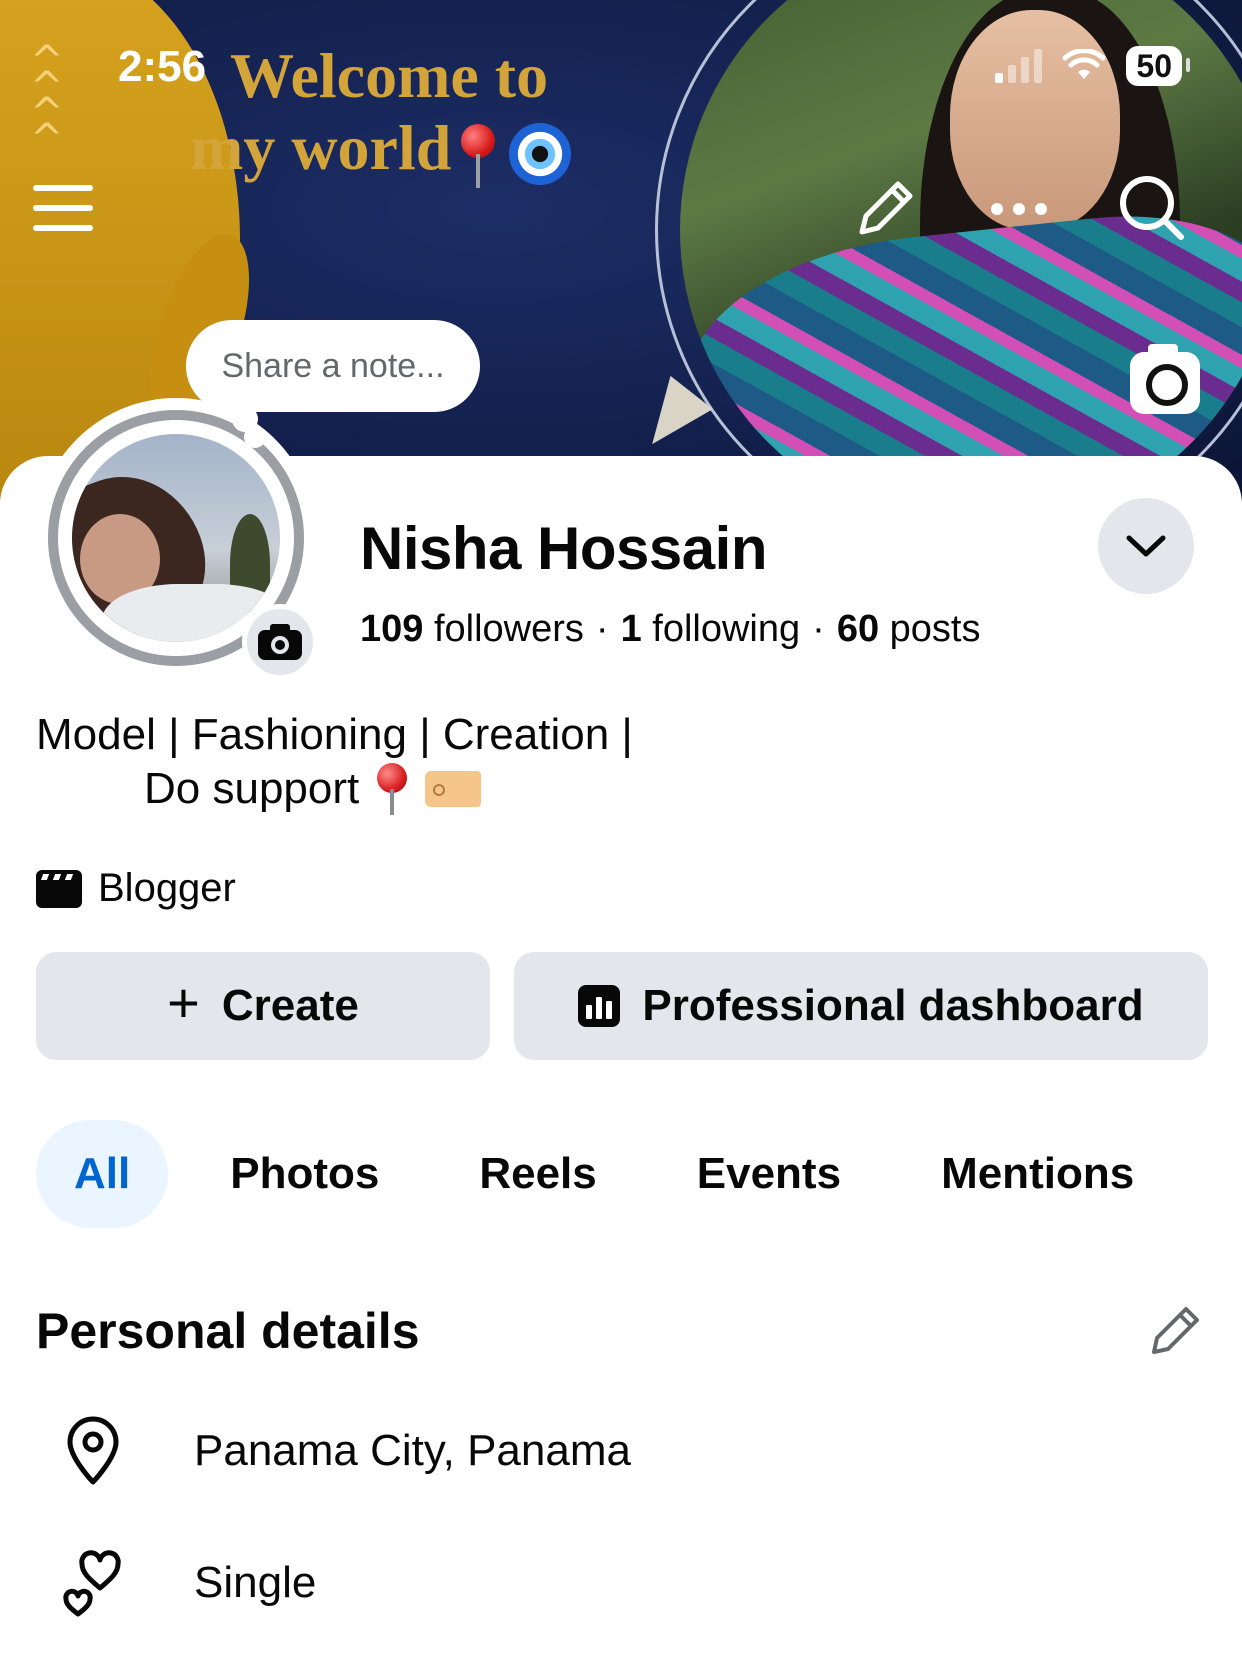 Image resolution: width=1242 pixels, height=1656 pixels. I want to click on tab-reels: Reels, so click(537, 1174).